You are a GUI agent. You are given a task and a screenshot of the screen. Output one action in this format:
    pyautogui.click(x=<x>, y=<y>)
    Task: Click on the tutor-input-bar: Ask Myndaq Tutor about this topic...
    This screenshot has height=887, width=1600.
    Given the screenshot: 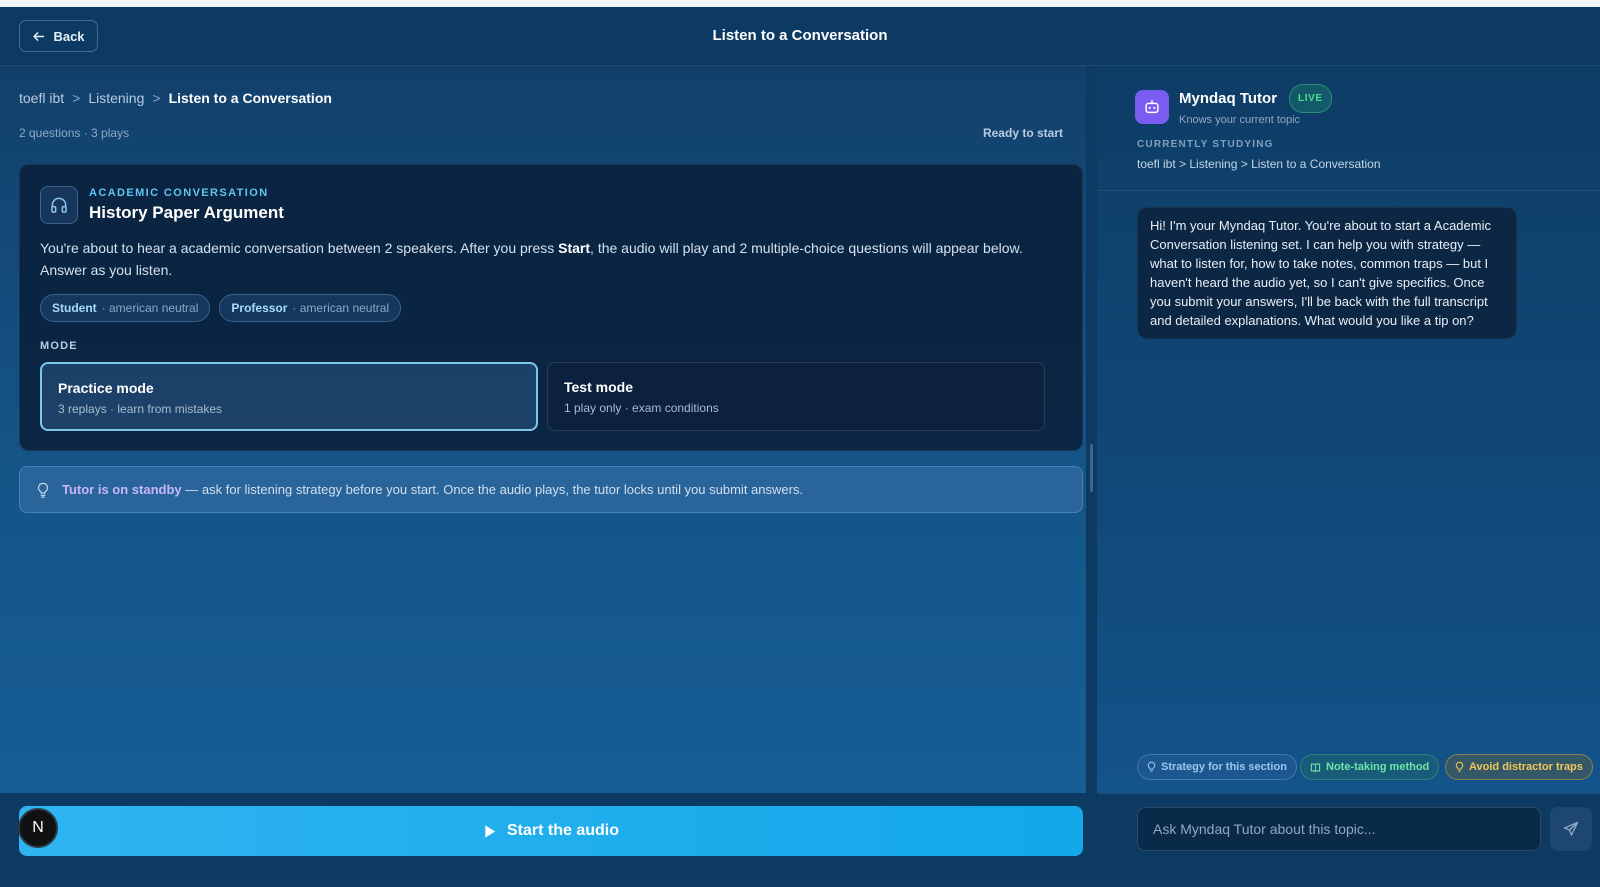 What is the action you would take?
    pyautogui.click(x=1348, y=840)
    